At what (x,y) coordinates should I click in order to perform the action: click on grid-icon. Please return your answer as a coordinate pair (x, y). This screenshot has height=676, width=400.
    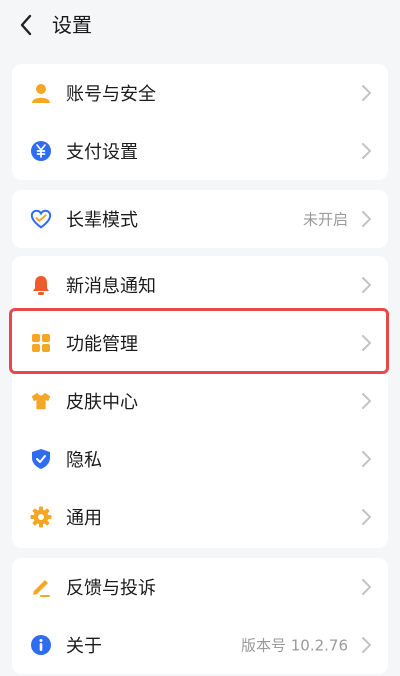
    Looking at the image, I should click on (41, 343).